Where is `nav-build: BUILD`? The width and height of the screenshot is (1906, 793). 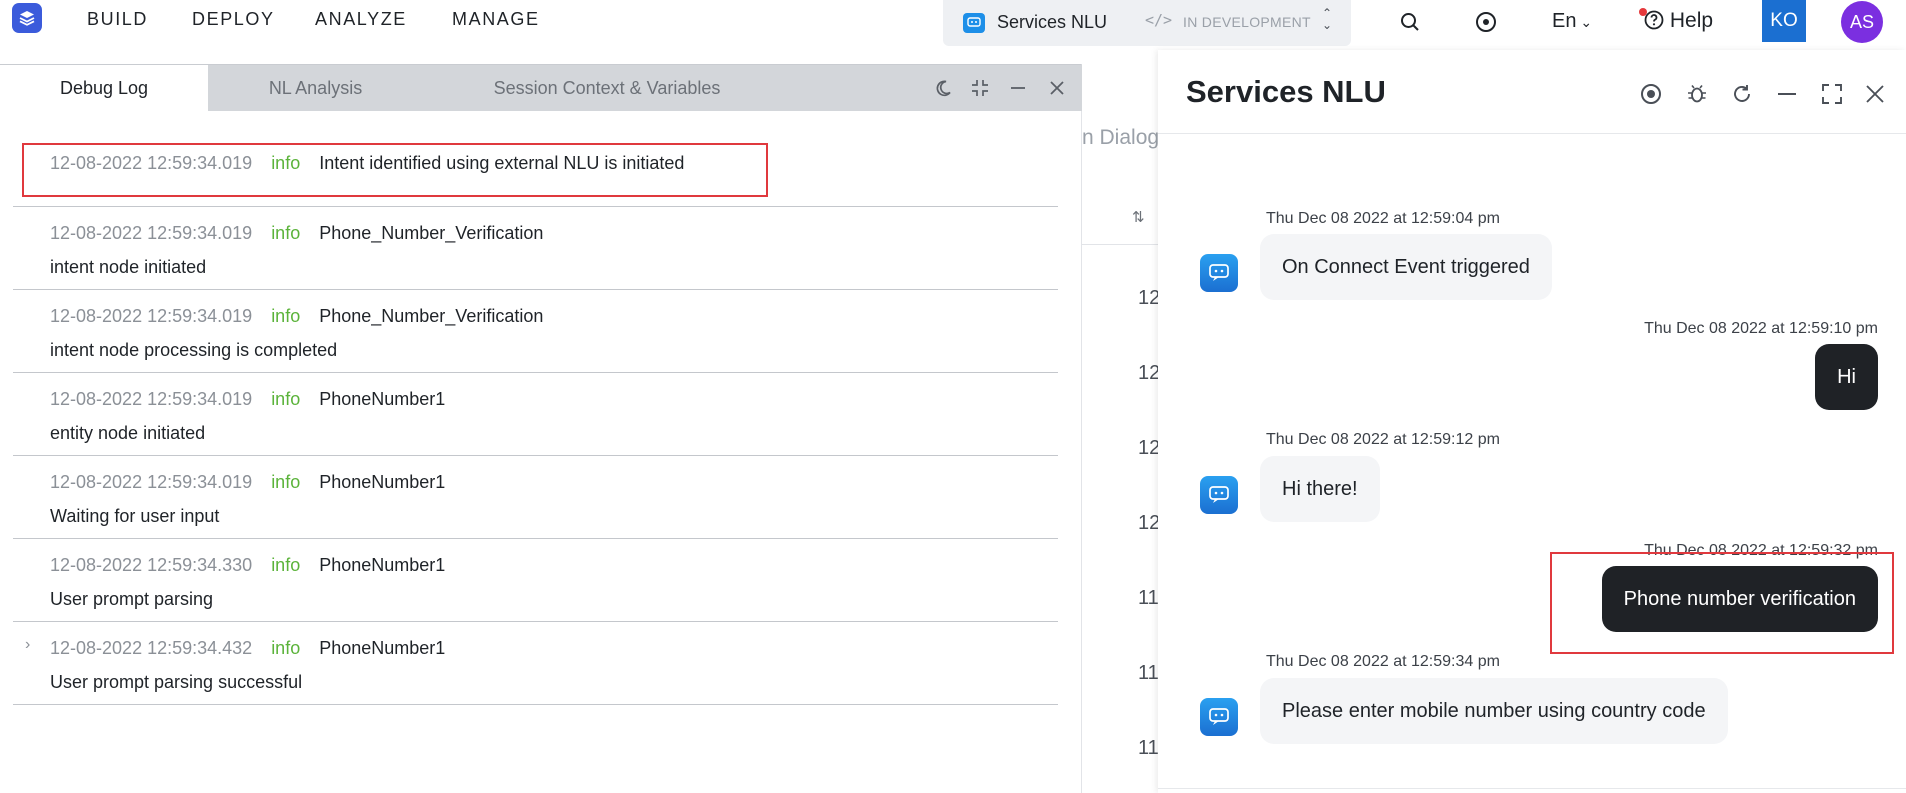 nav-build: BUILD is located at coordinates (117, 19).